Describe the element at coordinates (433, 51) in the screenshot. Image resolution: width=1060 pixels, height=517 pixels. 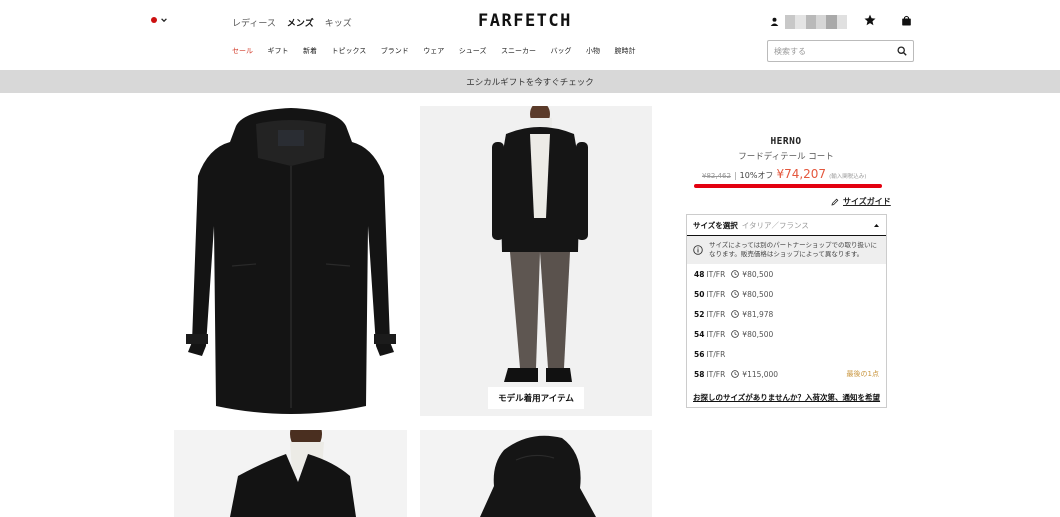
I see `nav-wear: ウェア` at that location.